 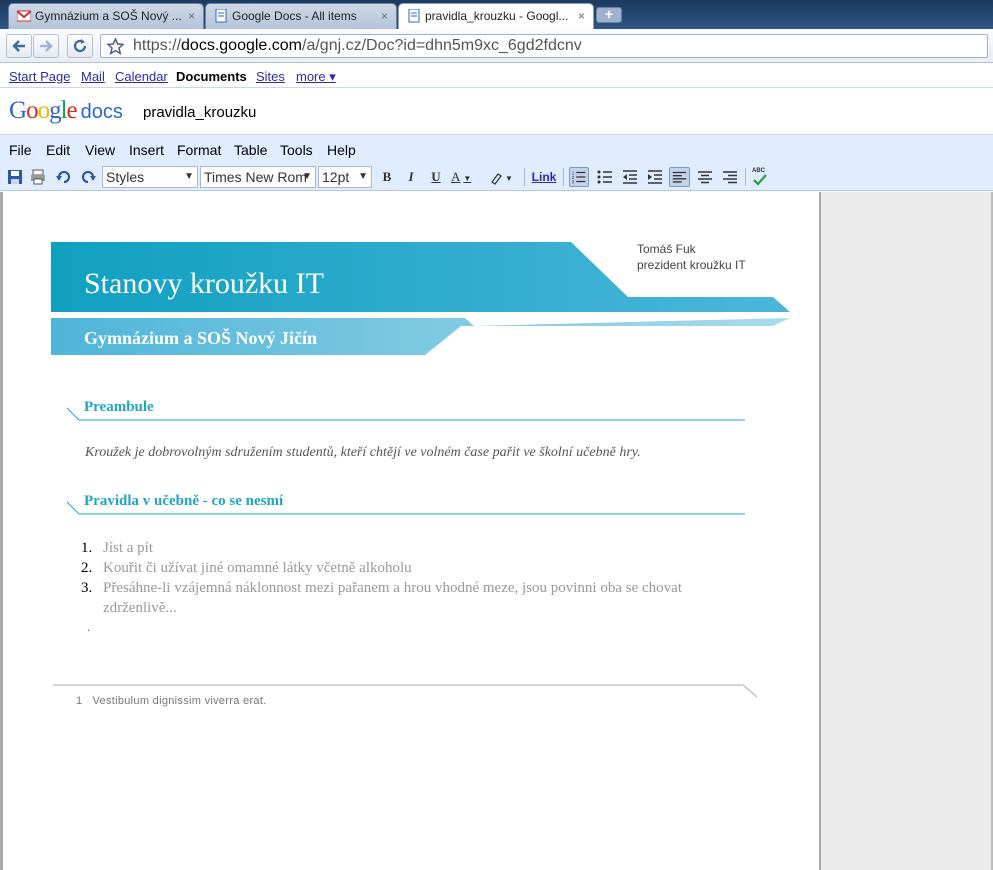 What do you see at coordinates (294, 16) in the screenshot?
I see `tab-title: Google Docs - All items` at bounding box center [294, 16].